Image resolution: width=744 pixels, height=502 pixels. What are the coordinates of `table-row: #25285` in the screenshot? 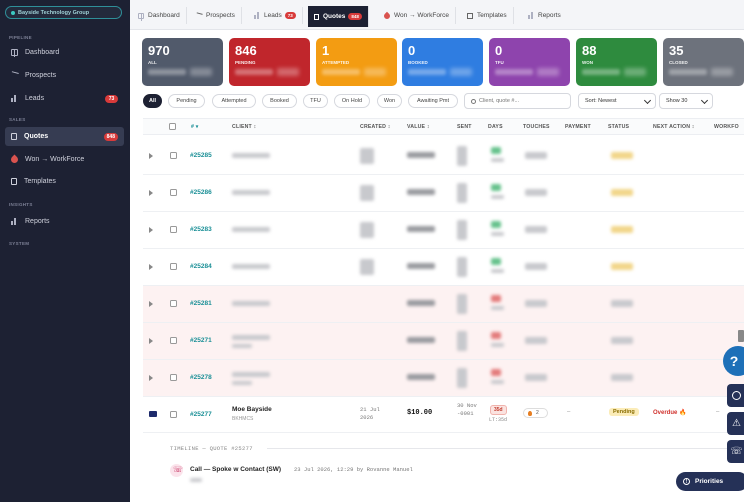 It's located at (443, 156).